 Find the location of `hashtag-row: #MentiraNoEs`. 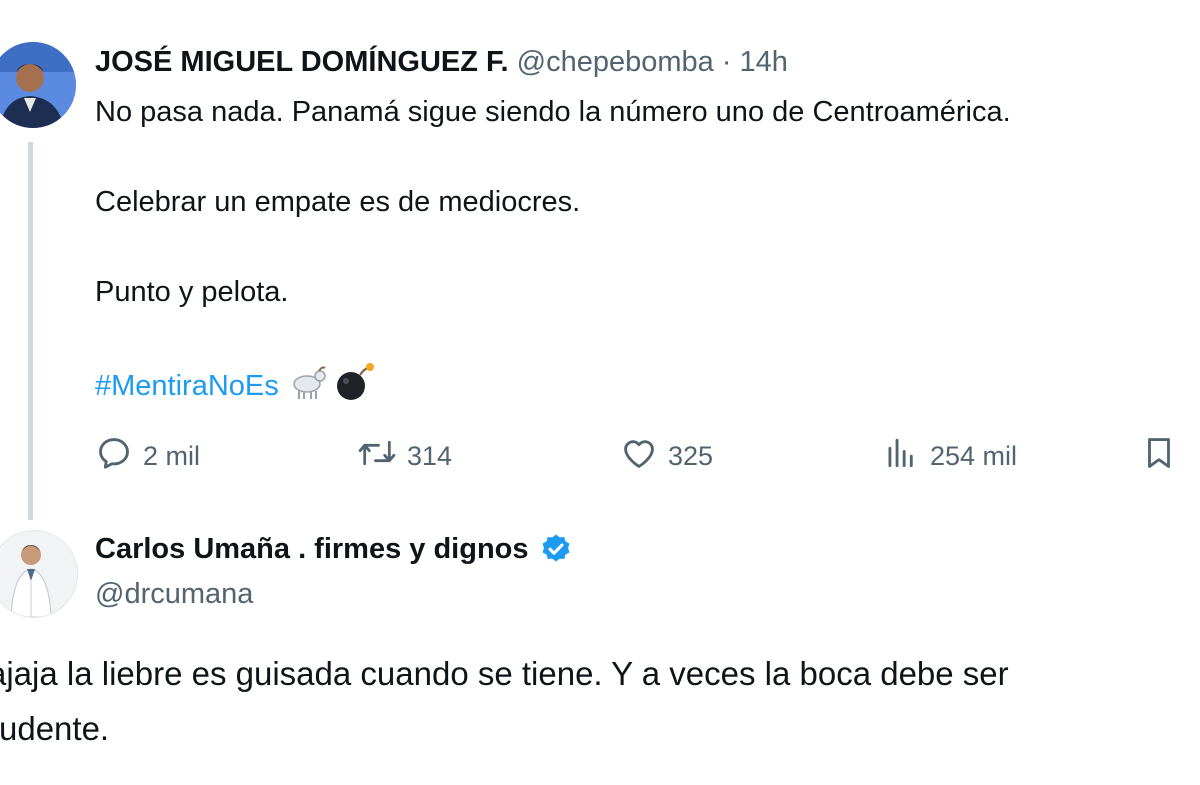

hashtag-row: #MentiraNoEs is located at coordinates (235, 386).